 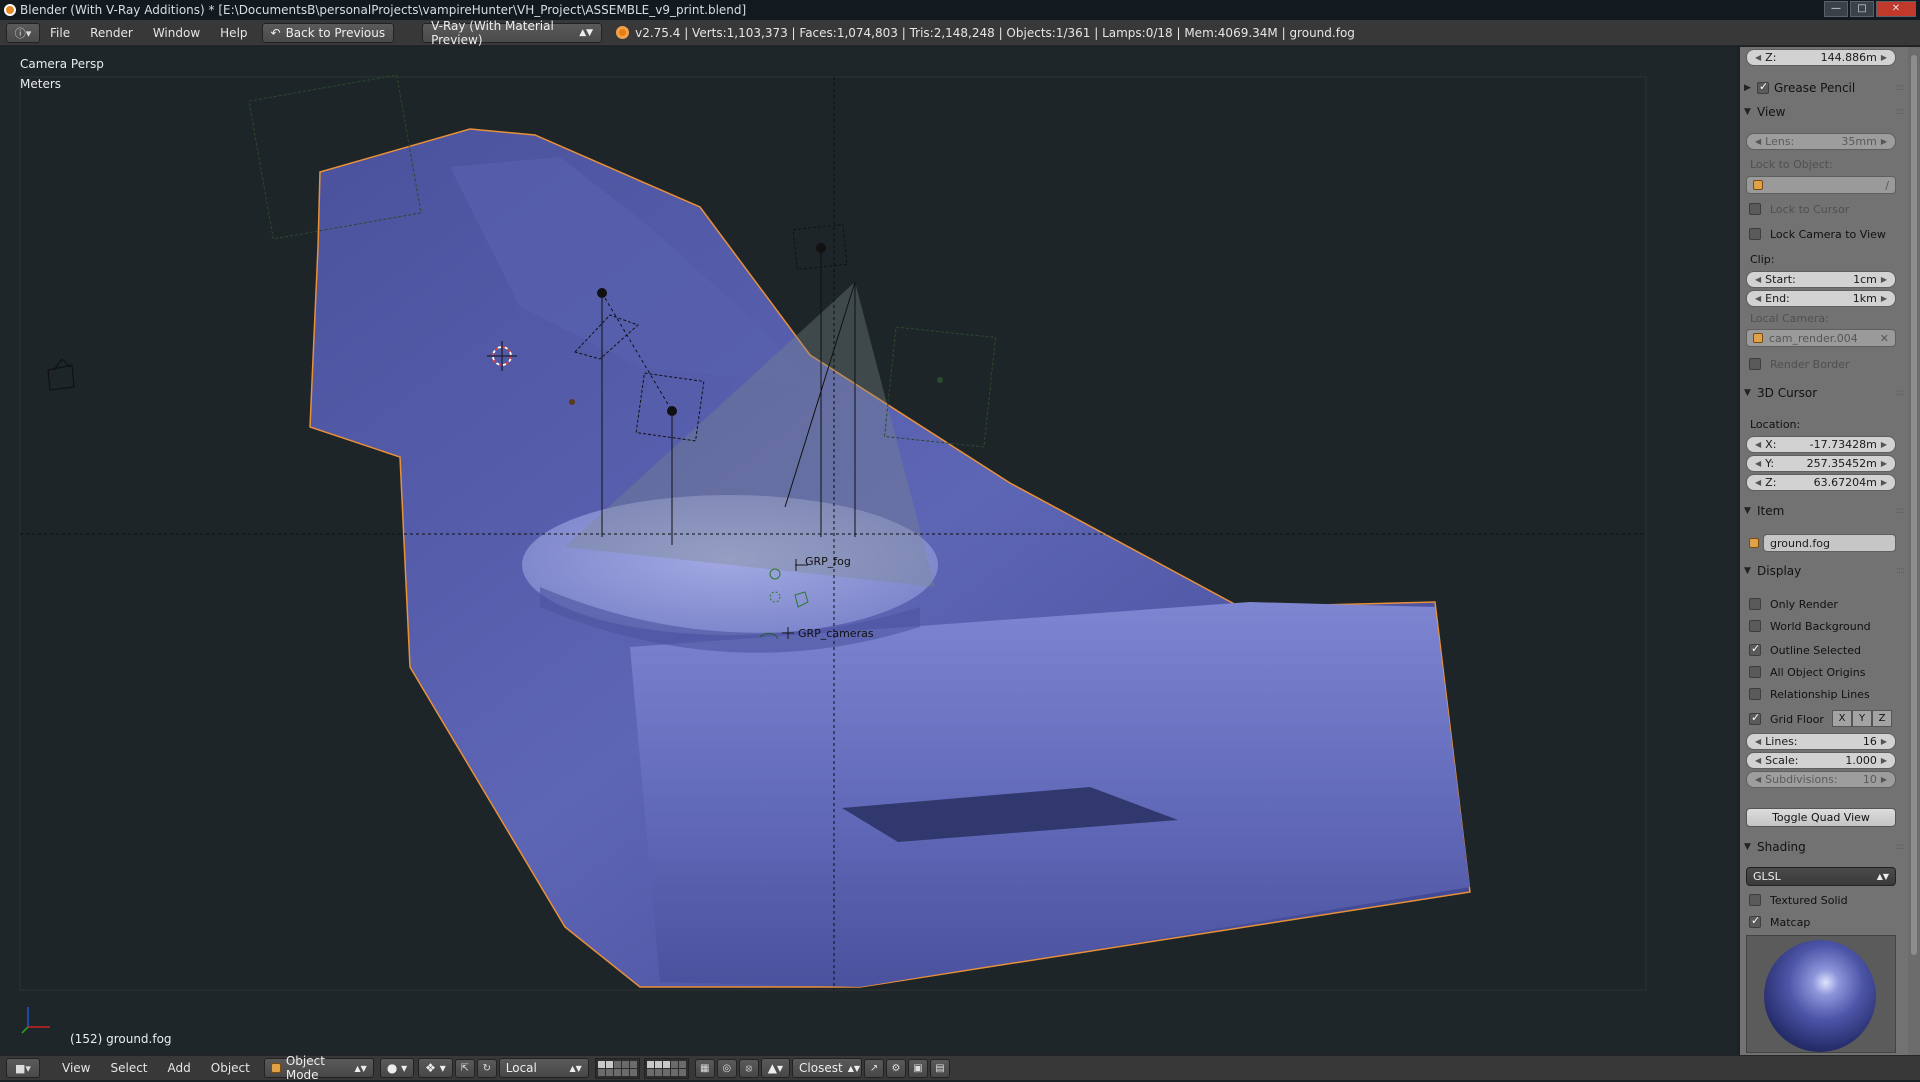 What do you see at coordinates (1836, 9) in the screenshot?
I see `minimize-button: —` at bounding box center [1836, 9].